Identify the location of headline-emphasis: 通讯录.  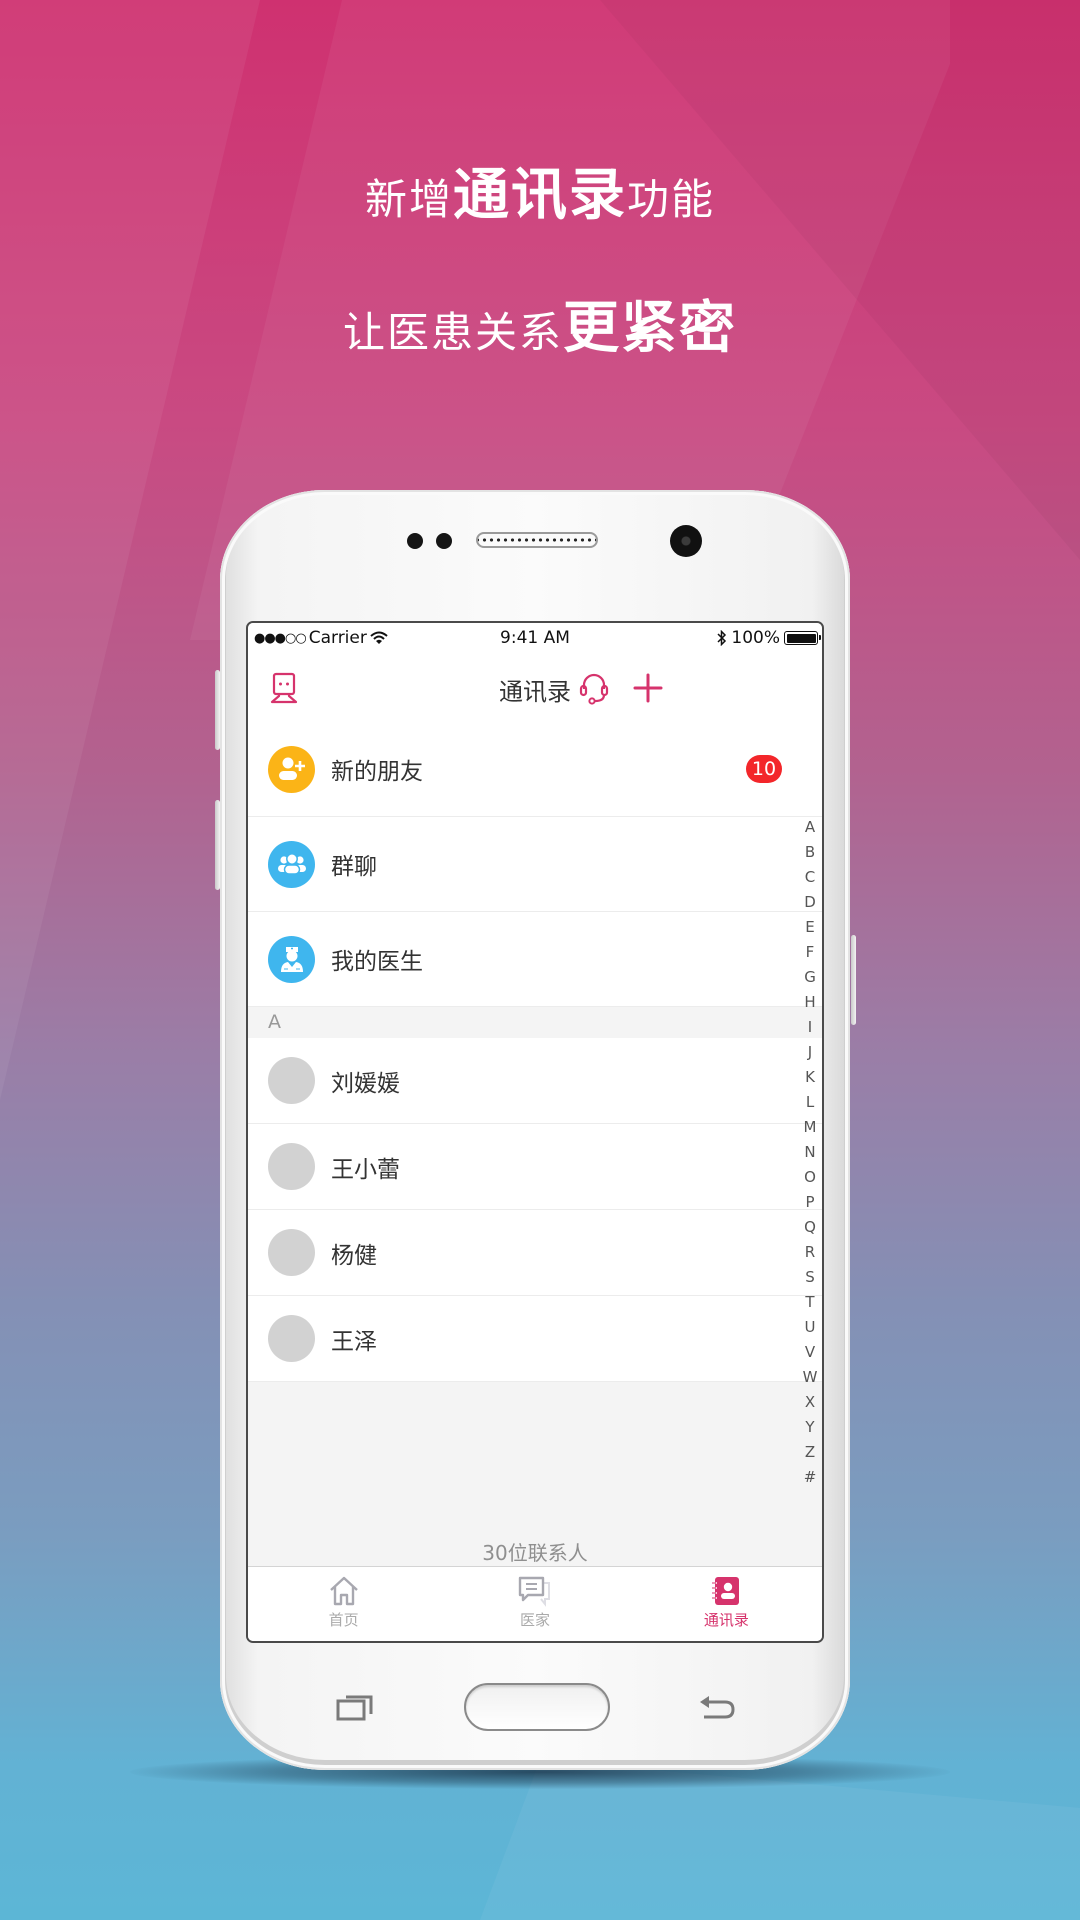
(540, 195).